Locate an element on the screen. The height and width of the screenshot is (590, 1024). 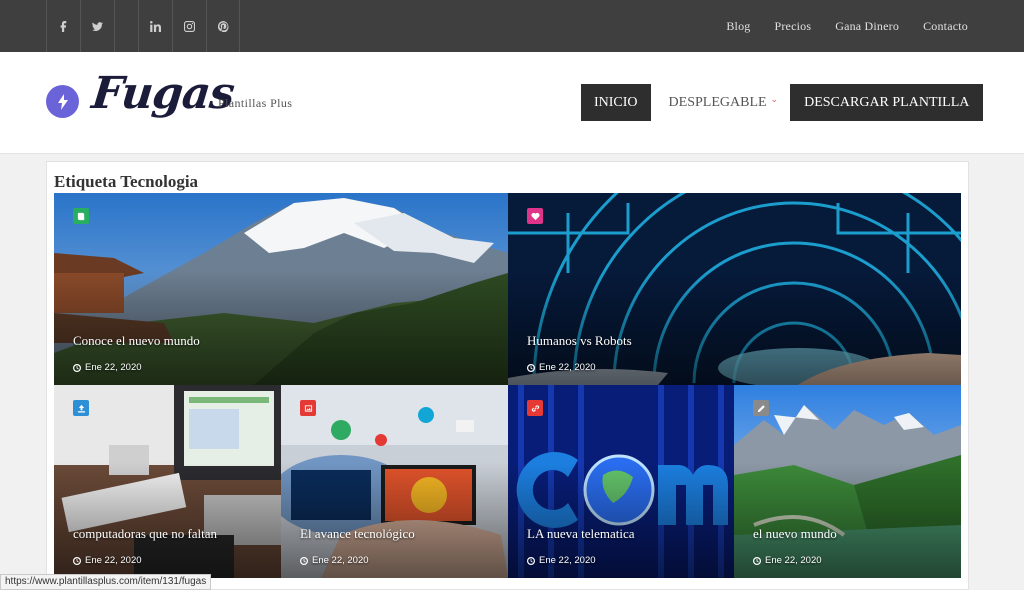
nav-inicio: INICIO is located at coordinates (616, 102).